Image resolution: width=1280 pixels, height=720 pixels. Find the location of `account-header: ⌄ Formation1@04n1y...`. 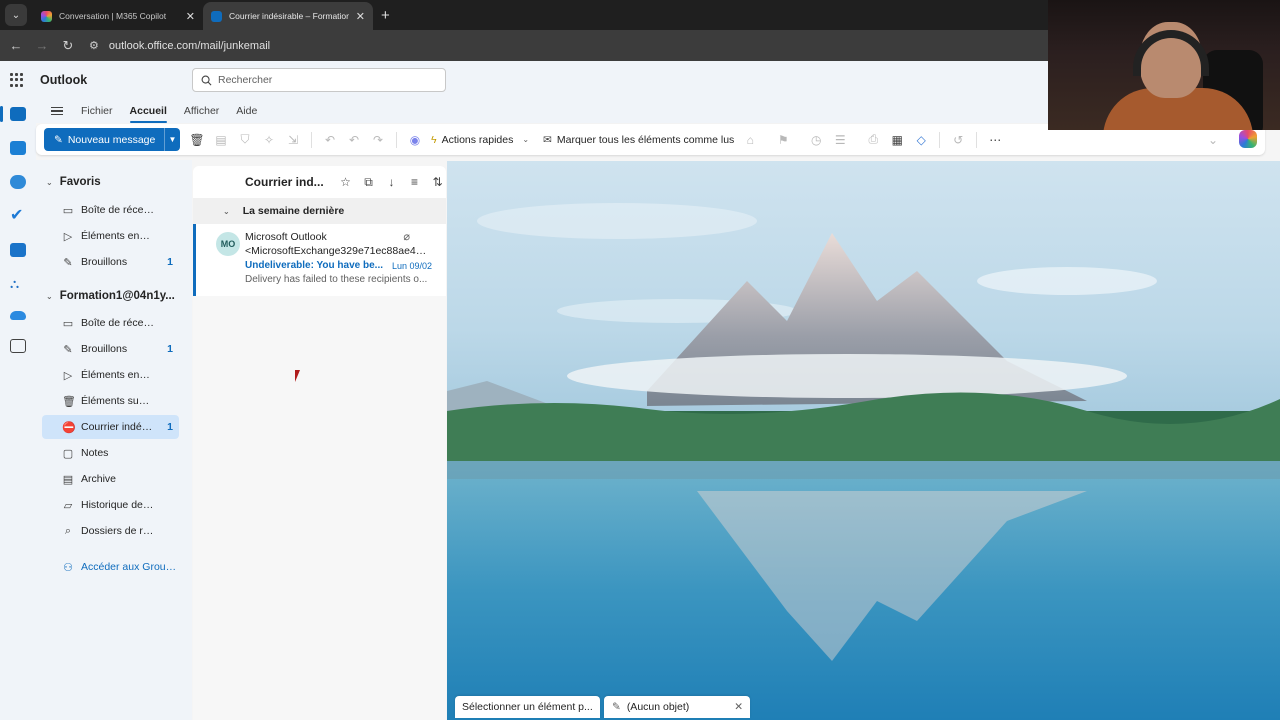

account-header: ⌄ Formation1@04n1y... is located at coordinates (105, 296).